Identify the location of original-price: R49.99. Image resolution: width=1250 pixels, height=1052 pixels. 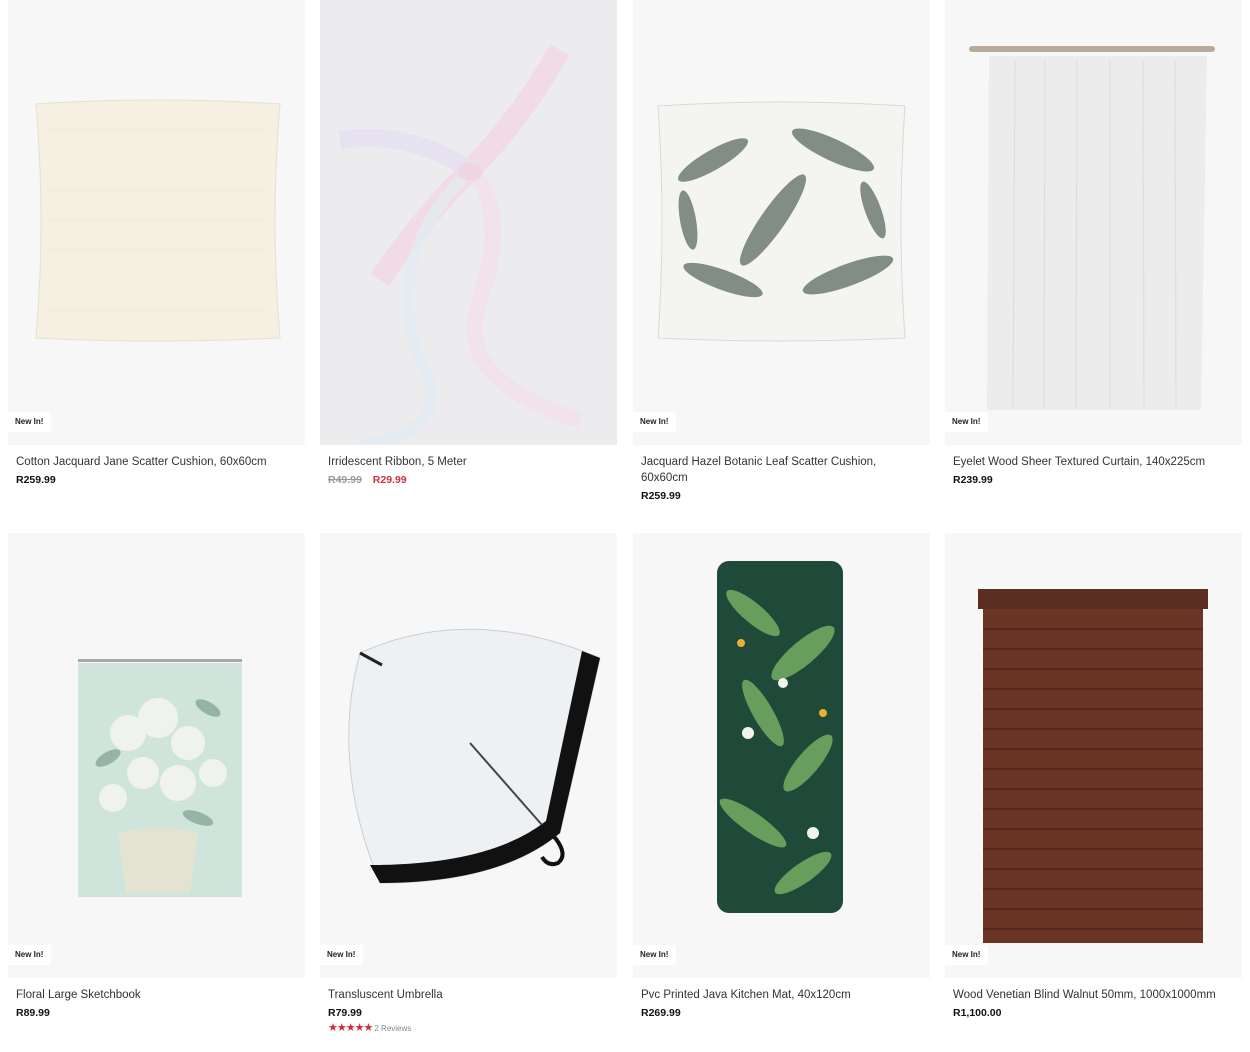
(345, 480).